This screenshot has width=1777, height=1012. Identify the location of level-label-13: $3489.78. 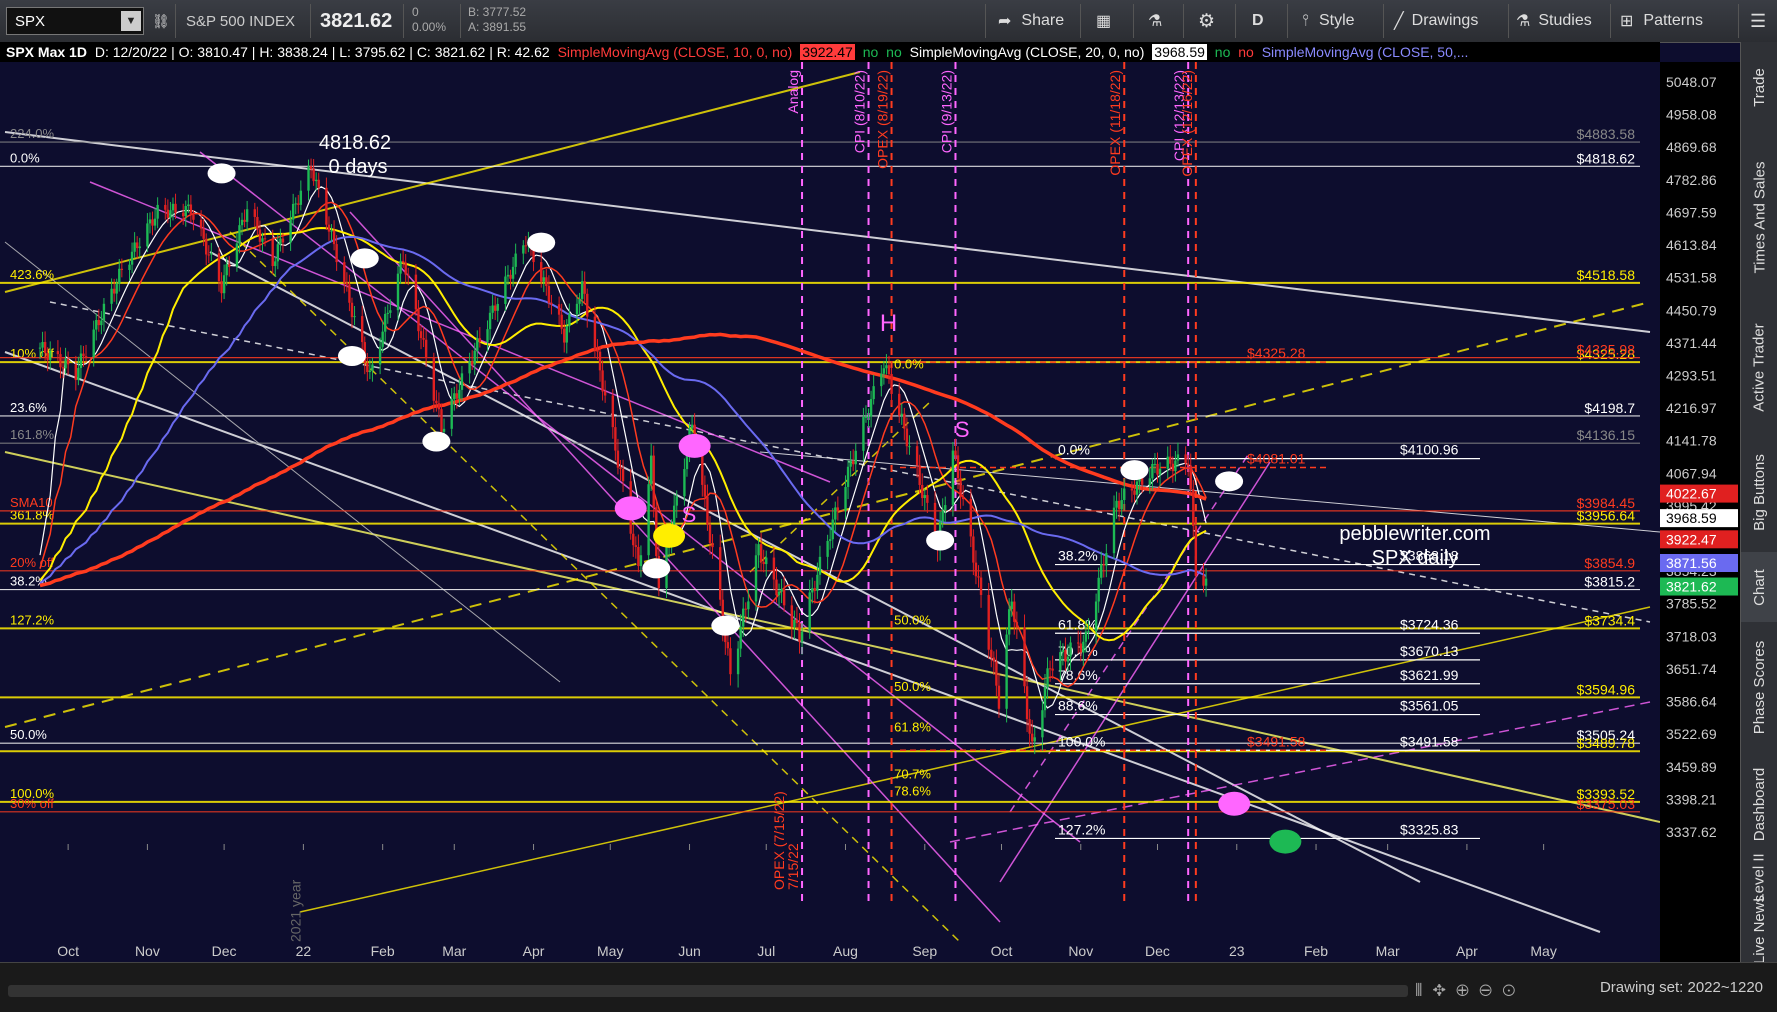
(1606, 743).